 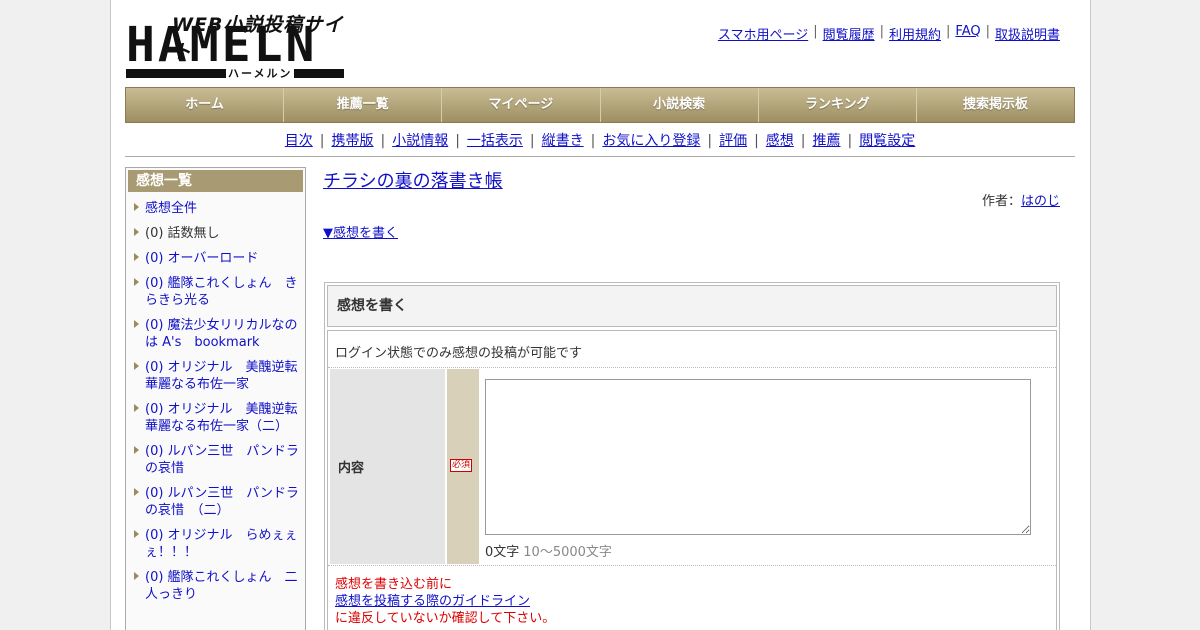 I want to click on nav-recommend-list: 推薦一覧, so click(x=363, y=105).